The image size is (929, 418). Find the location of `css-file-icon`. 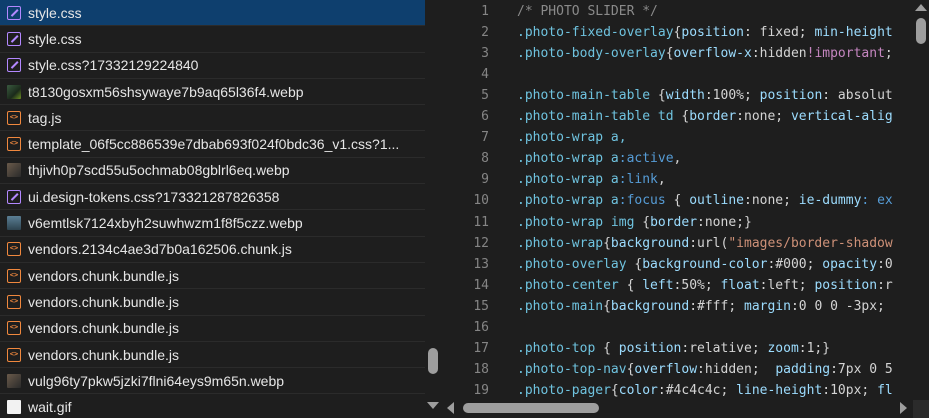

css-file-icon is located at coordinates (14, 196).